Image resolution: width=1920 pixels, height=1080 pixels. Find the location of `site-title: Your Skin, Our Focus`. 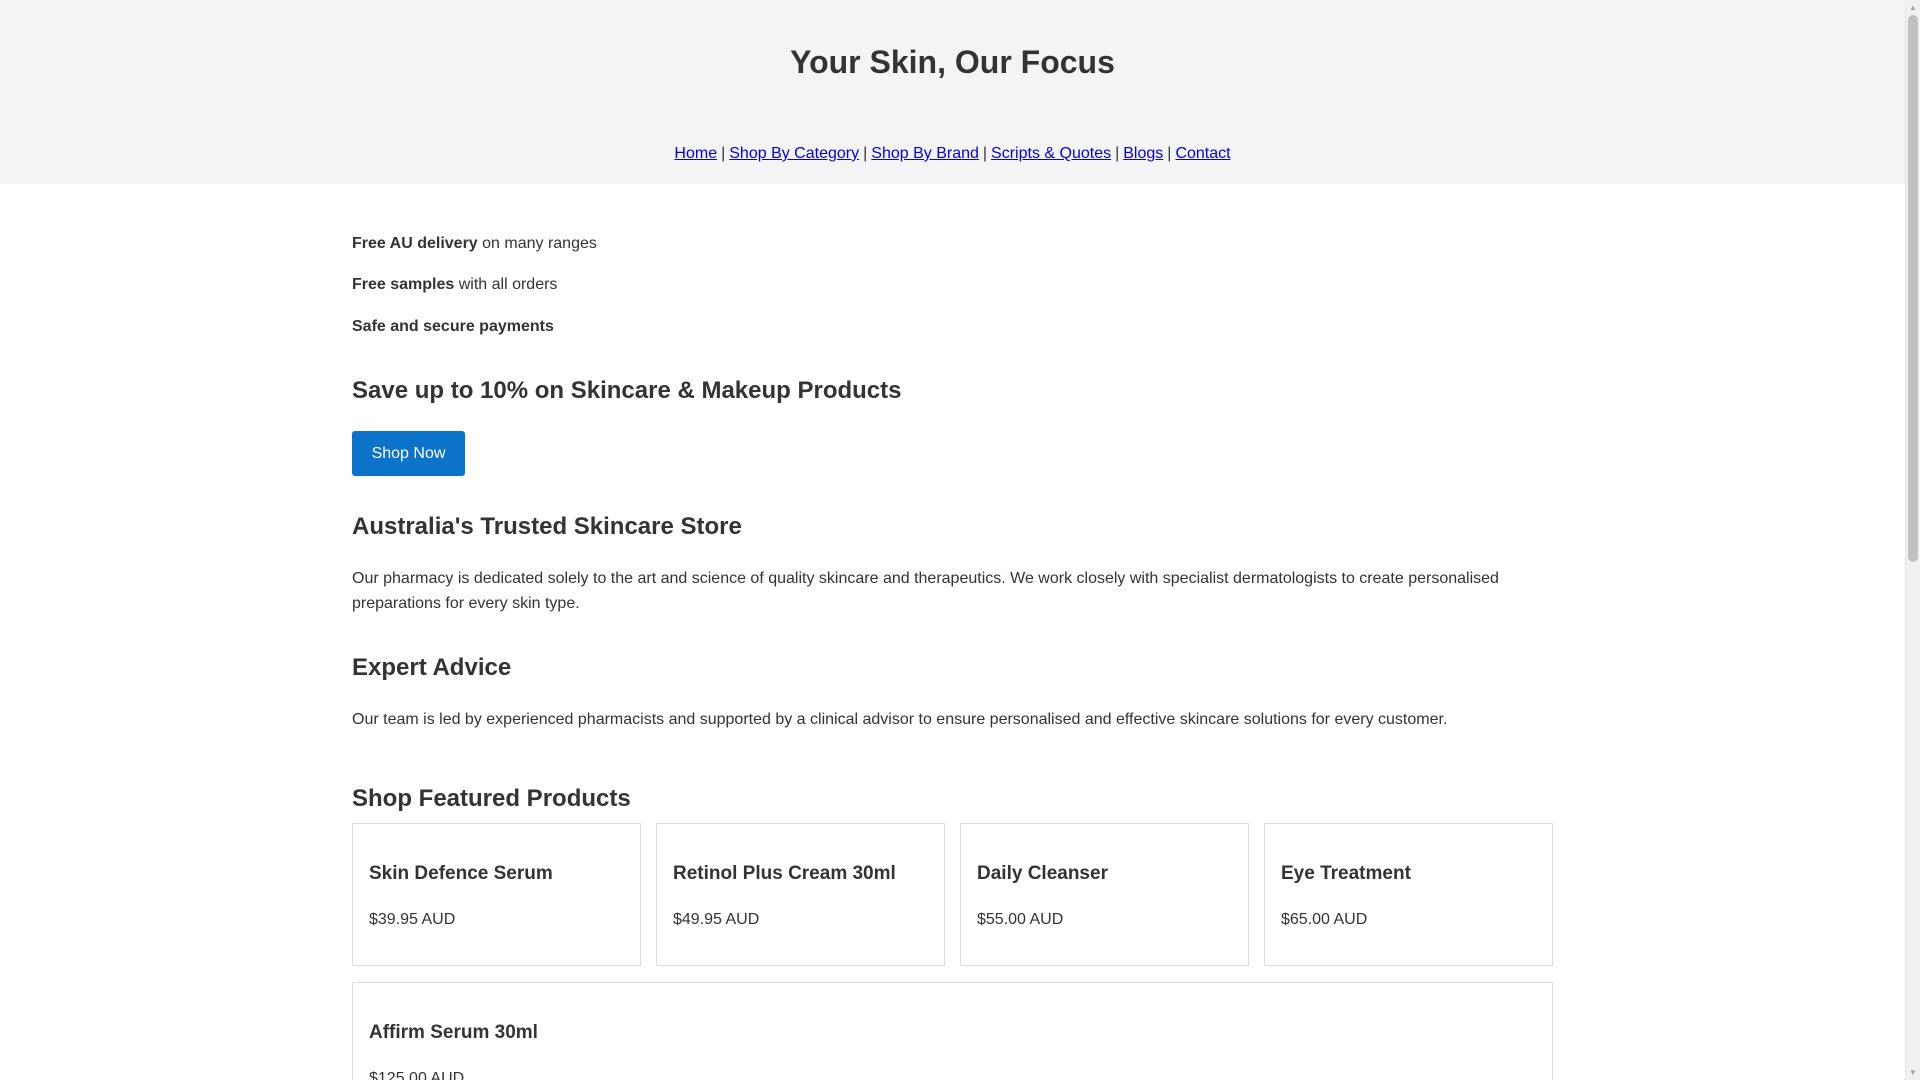

site-title: Your Skin, Our Focus is located at coordinates (952, 62).